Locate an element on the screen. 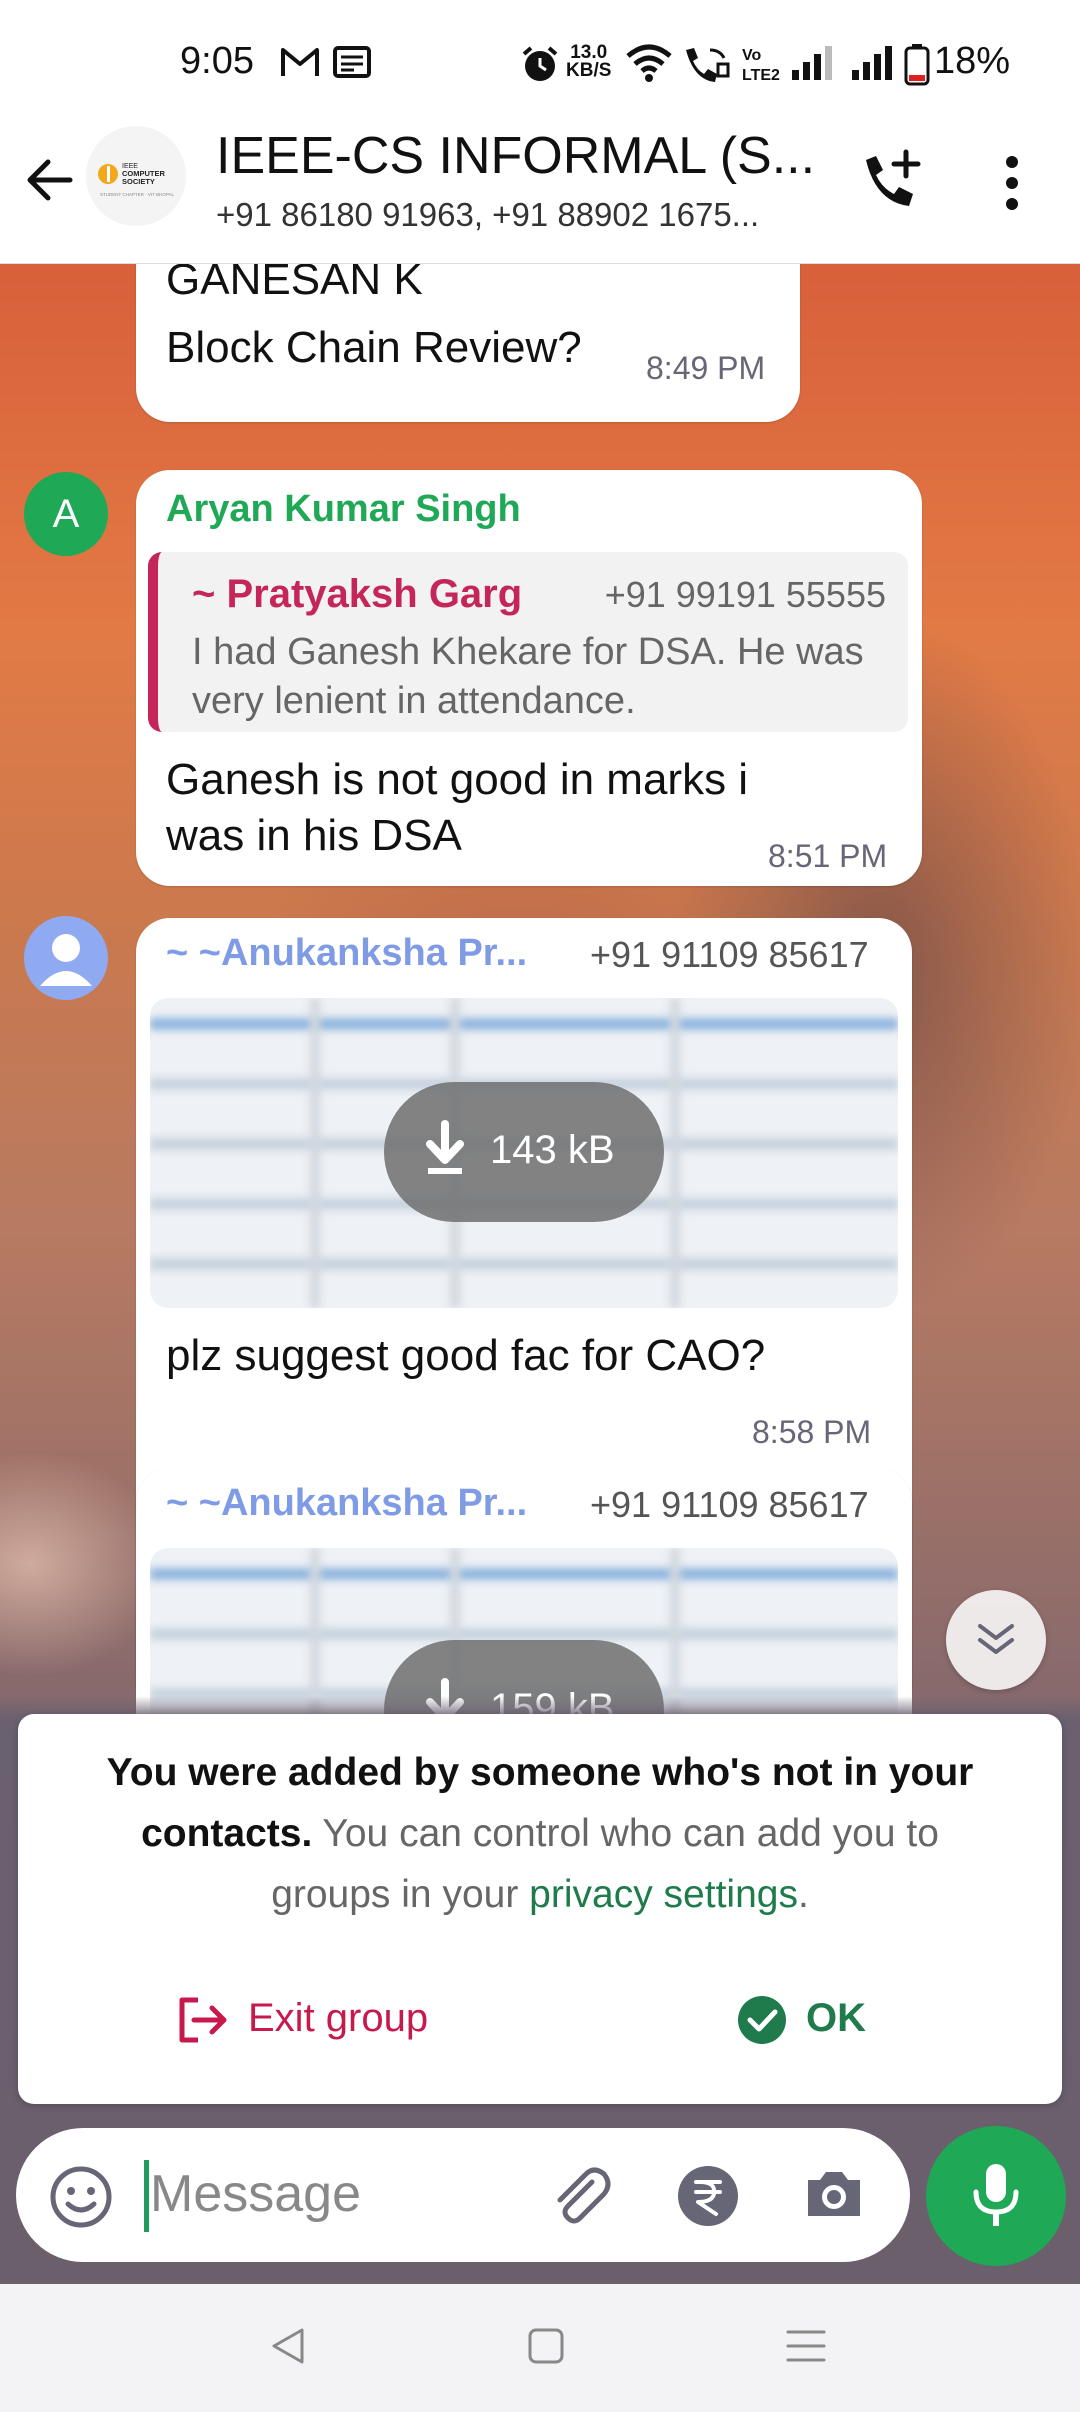 Image resolution: width=1080 pixels, height=2412 pixels. avatar is located at coordinates (66, 958).